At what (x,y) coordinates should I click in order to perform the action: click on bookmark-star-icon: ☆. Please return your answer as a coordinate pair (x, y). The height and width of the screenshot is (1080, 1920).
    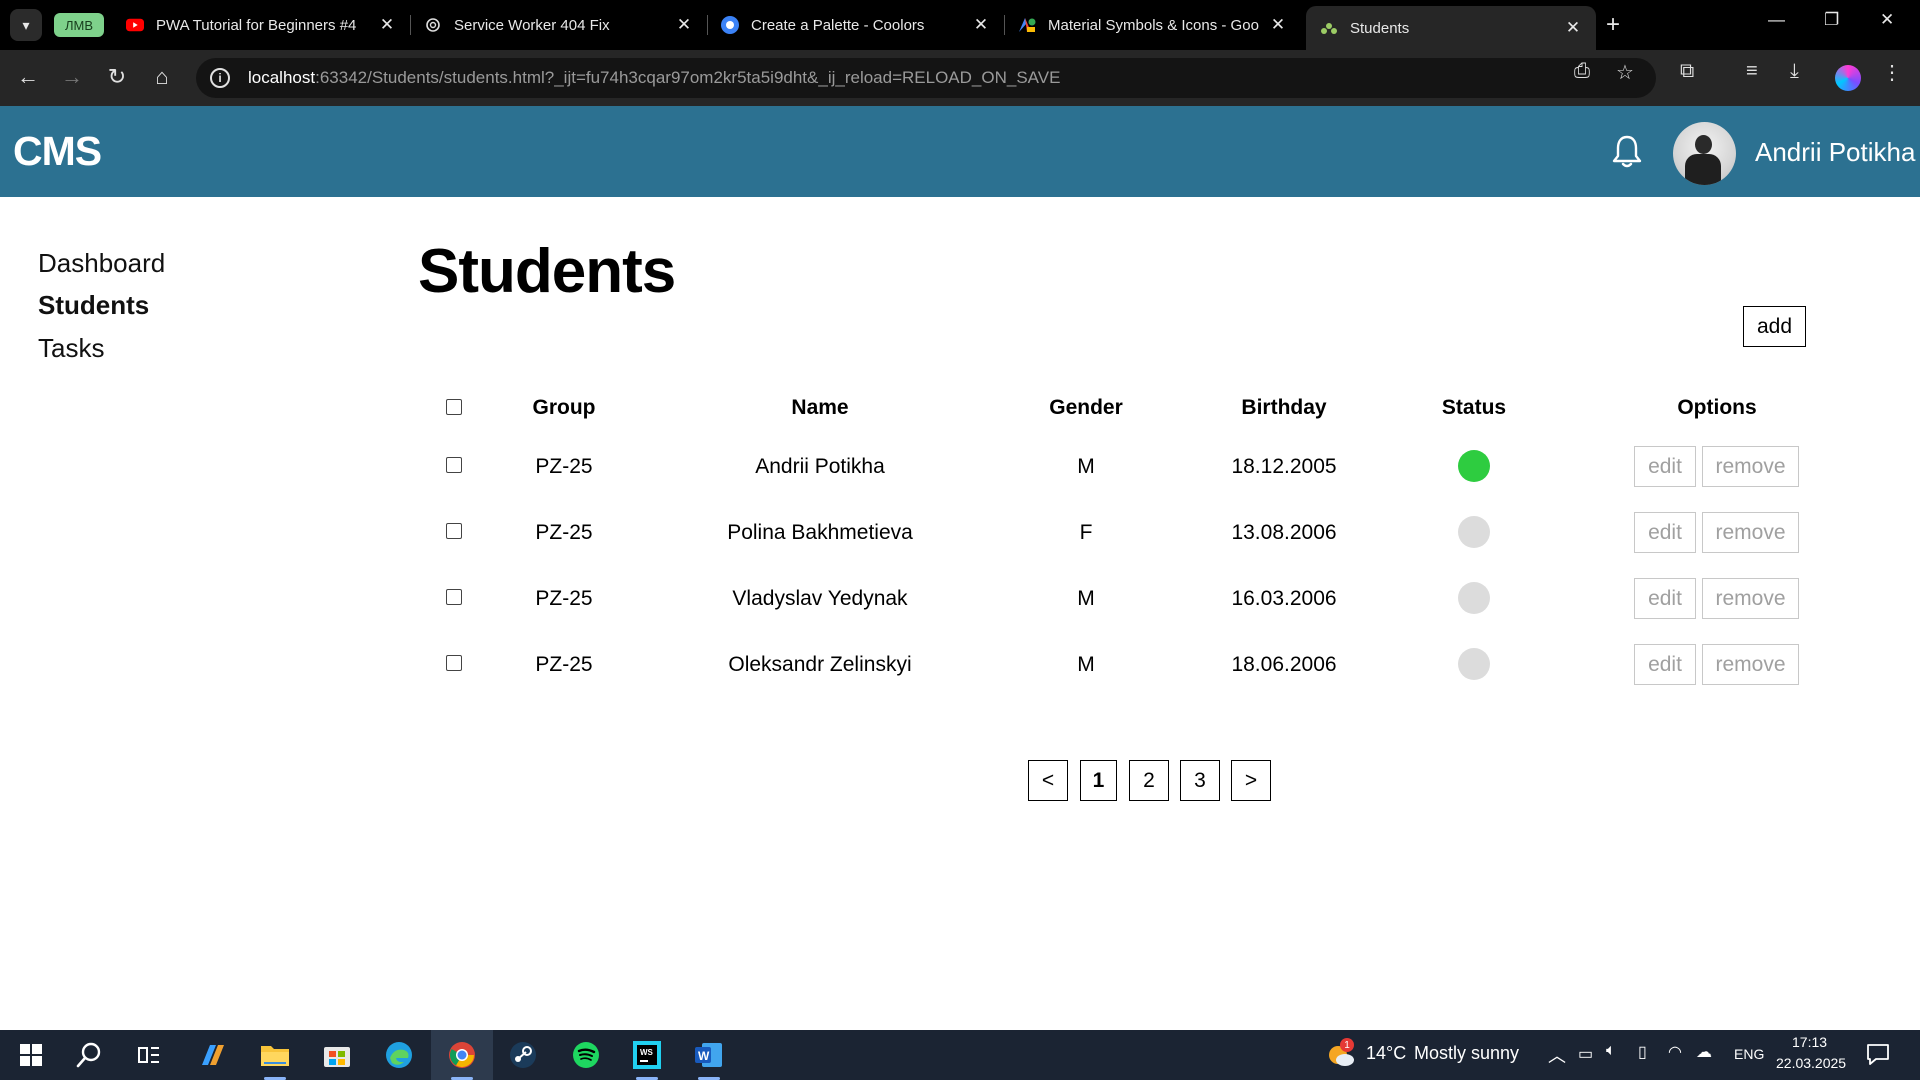
    Looking at the image, I should click on (1625, 72).